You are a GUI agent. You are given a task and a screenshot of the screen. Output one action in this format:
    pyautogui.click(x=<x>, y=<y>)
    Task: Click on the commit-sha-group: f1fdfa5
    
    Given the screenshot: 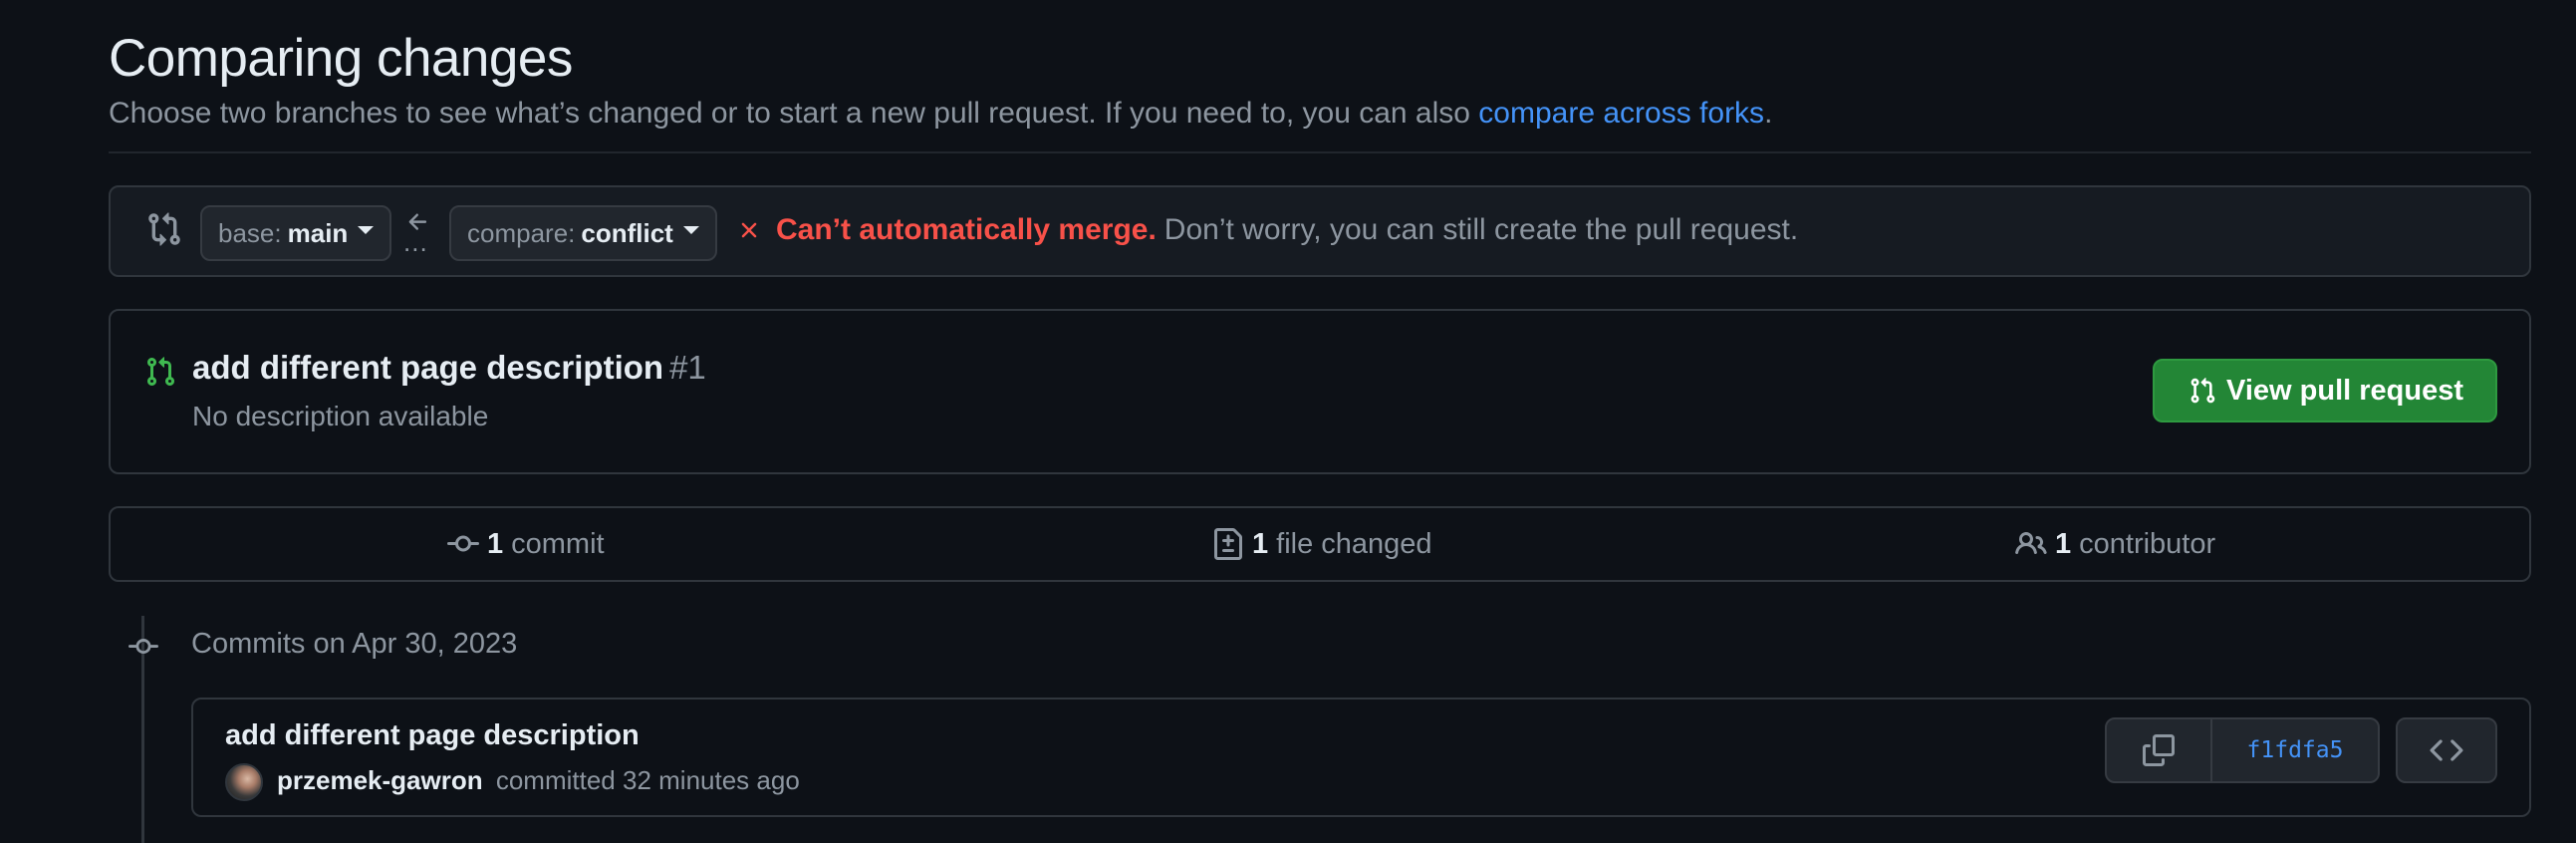 What is the action you would take?
    pyautogui.click(x=2242, y=750)
    